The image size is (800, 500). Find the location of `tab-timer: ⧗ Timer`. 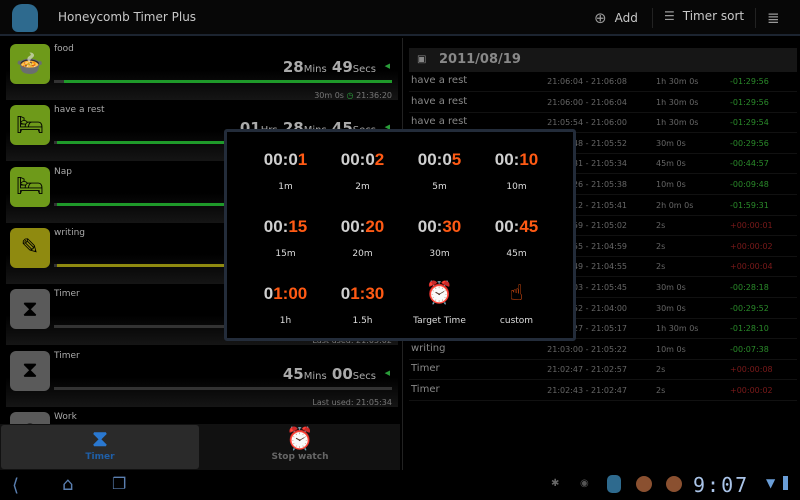

tab-timer: ⧗ Timer is located at coordinates (100, 447).